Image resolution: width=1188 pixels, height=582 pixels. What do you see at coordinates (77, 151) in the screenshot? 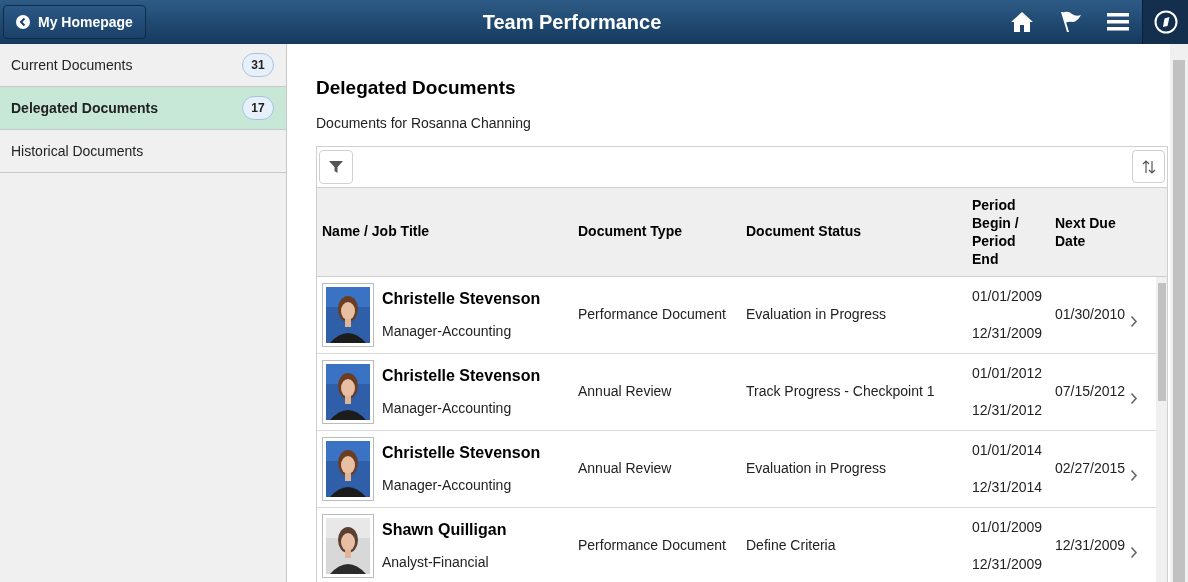
I see `sidebar-item-label: Historical Documents` at bounding box center [77, 151].